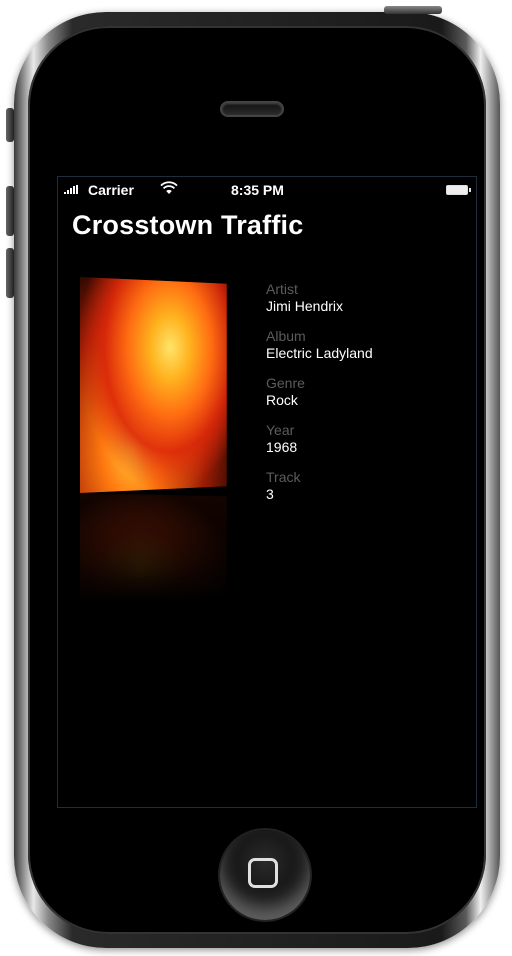 The height and width of the screenshot is (956, 512). Describe the element at coordinates (283, 477) in the screenshot. I see `detail-label: Track` at that location.